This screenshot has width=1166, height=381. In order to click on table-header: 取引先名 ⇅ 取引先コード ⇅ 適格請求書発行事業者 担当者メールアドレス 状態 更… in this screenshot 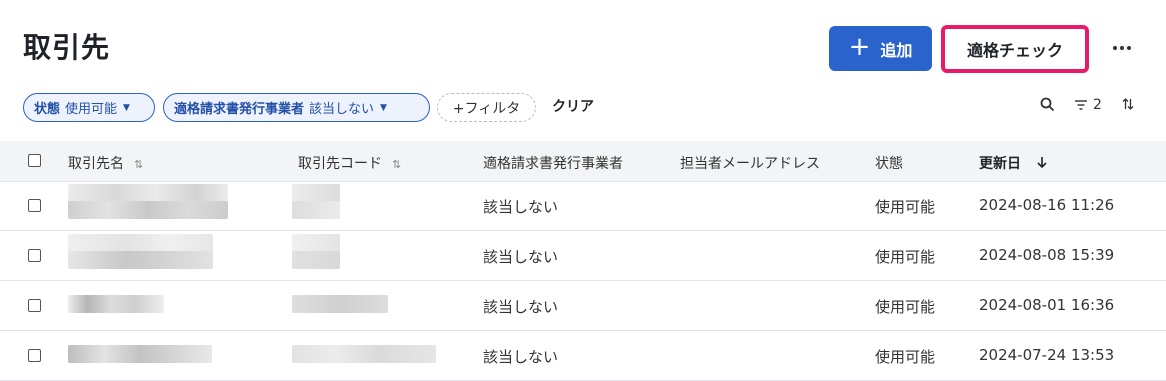, I will do `click(583, 161)`.